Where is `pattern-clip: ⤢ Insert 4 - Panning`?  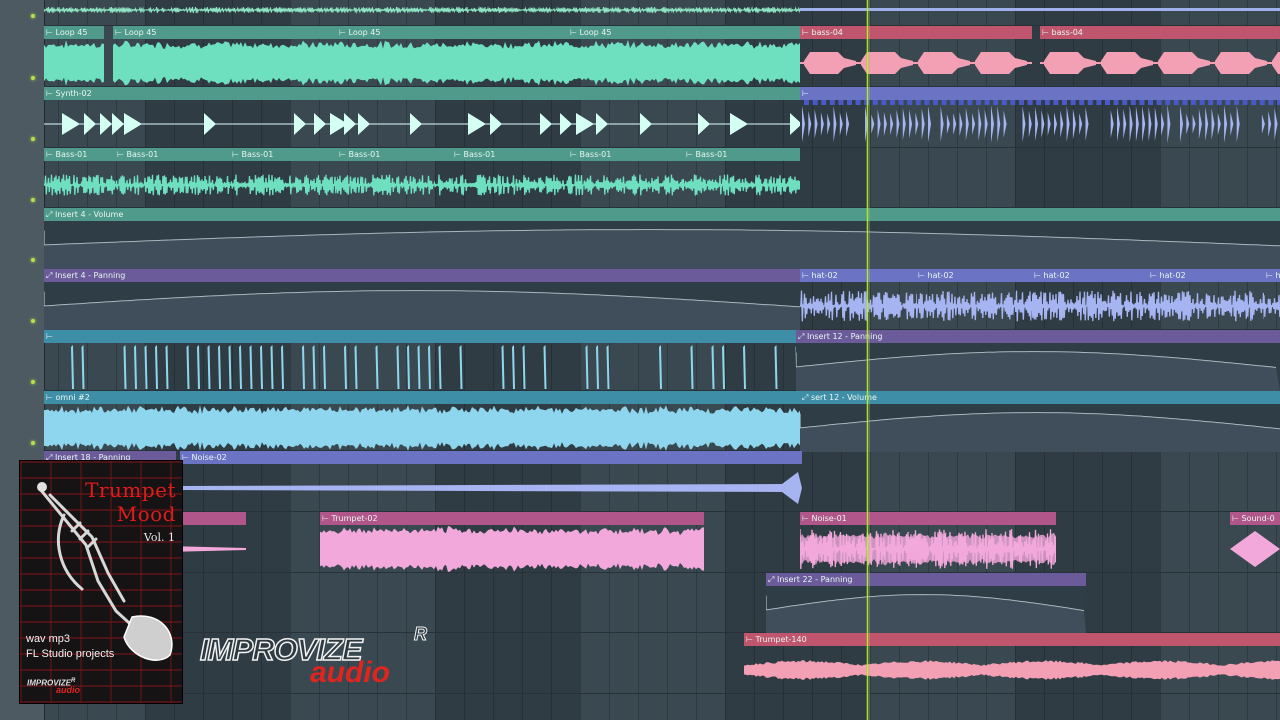
pattern-clip: ⤢ Insert 4 - Panning is located at coordinates (422, 299).